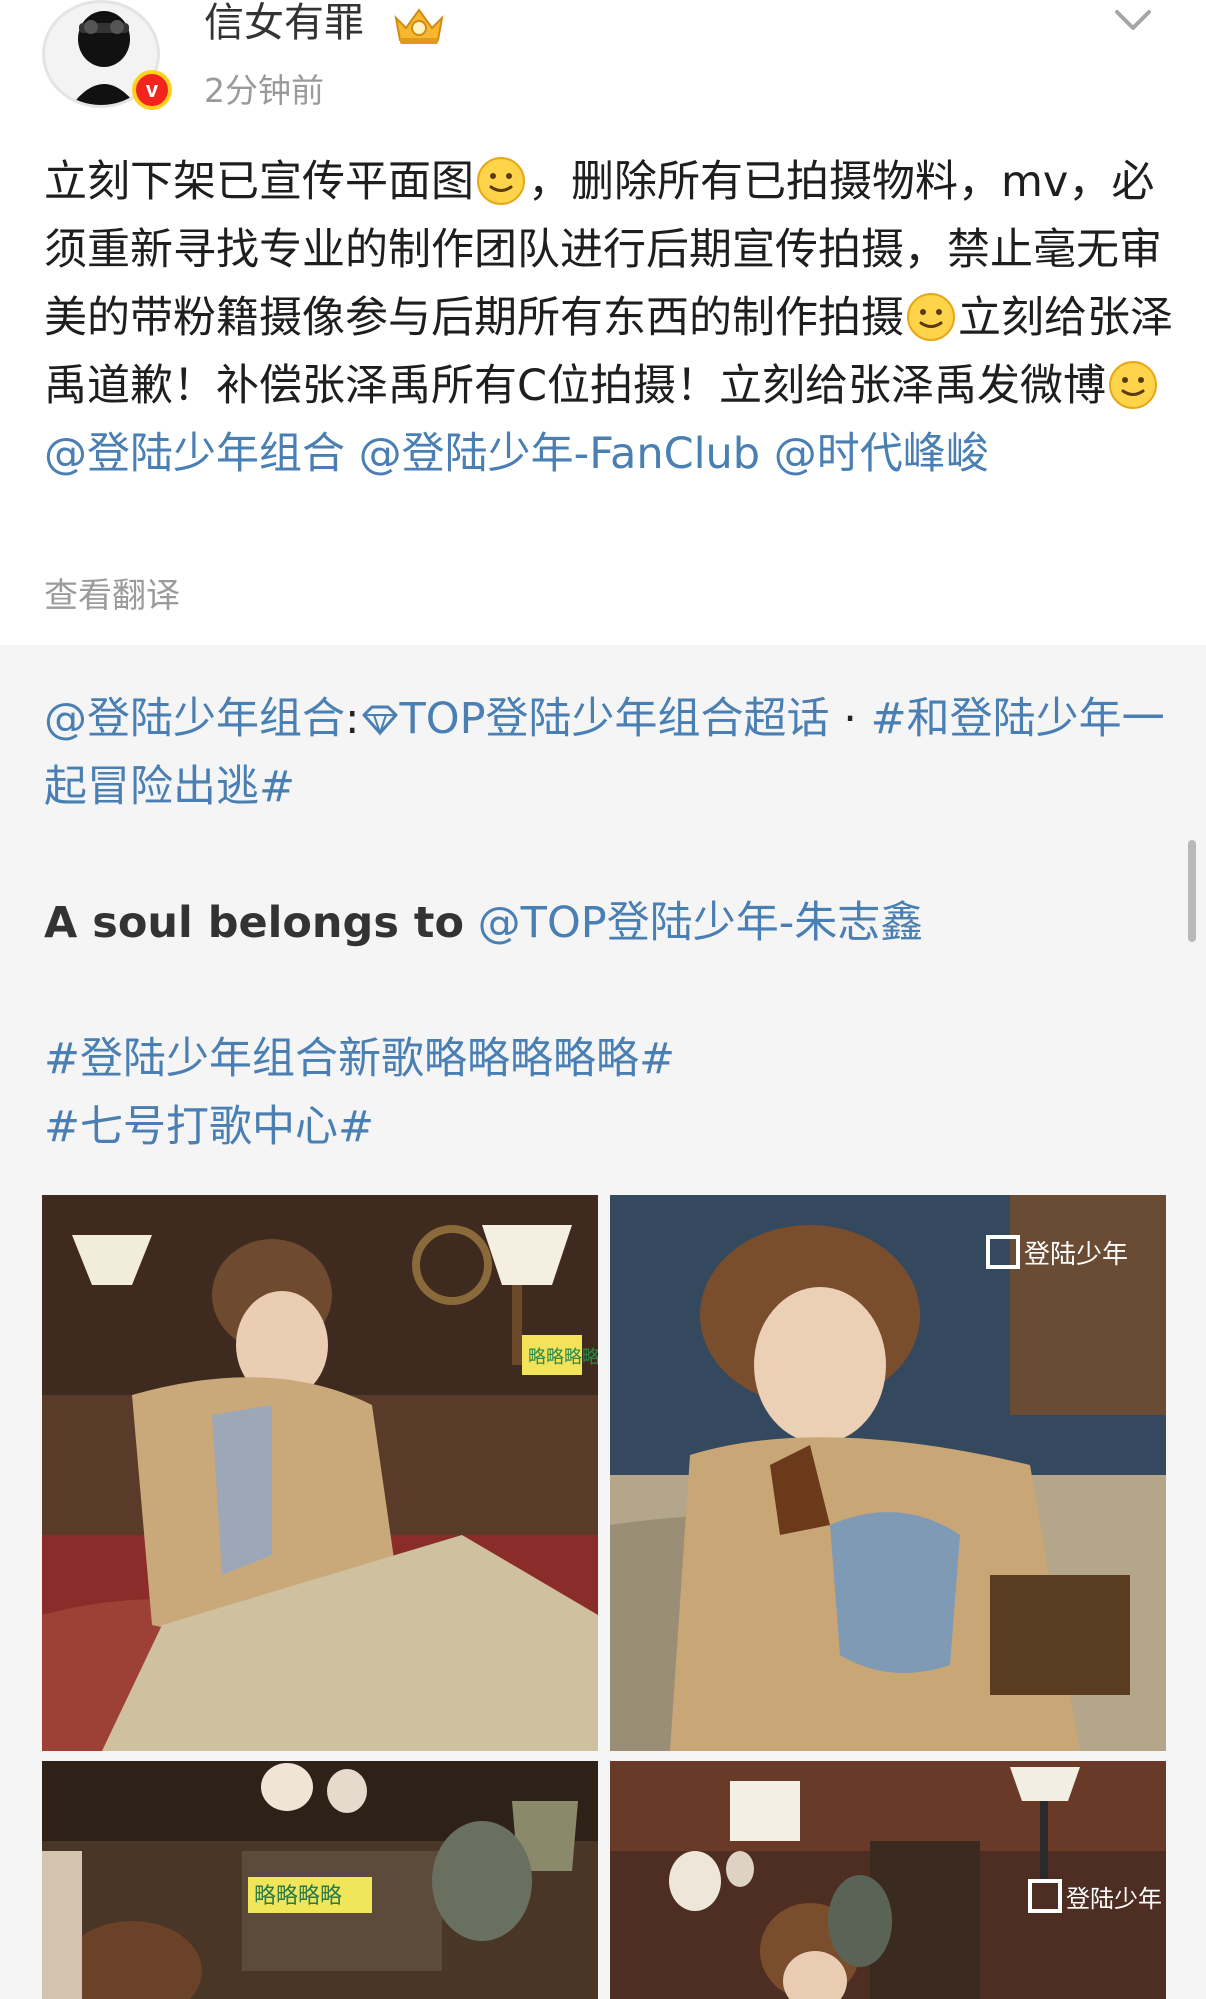 This screenshot has width=1206, height=1999. Describe the element at coordinates (259, 182) in the screenshot. I see `post-text-segment: 立刻下架已宣传平面图` at that location.